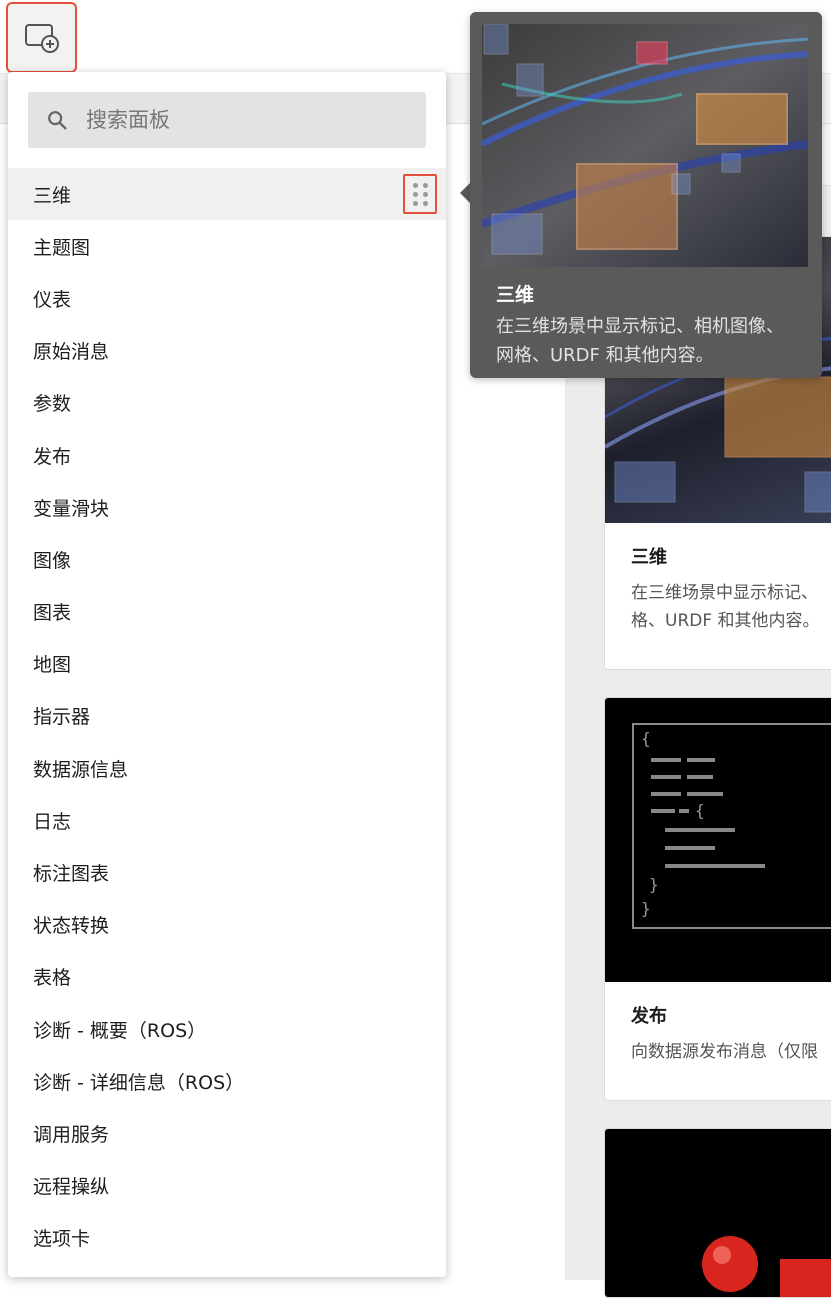  What do you see at coordinates (227, 820) in the screenshot?
I see `panel-item-log: 日志` at bounding box center [227, 820].